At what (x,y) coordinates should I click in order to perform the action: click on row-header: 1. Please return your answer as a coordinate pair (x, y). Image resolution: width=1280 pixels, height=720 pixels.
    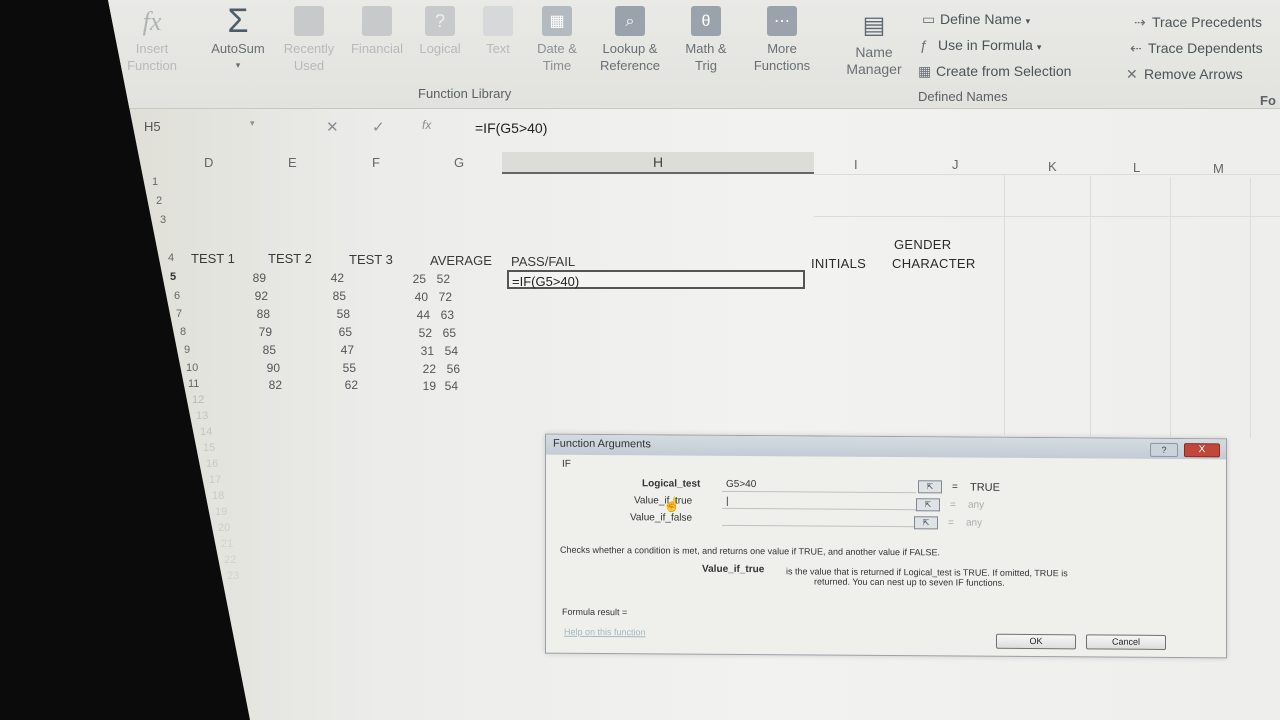
    Looking at the image, I should click on (155, 182).